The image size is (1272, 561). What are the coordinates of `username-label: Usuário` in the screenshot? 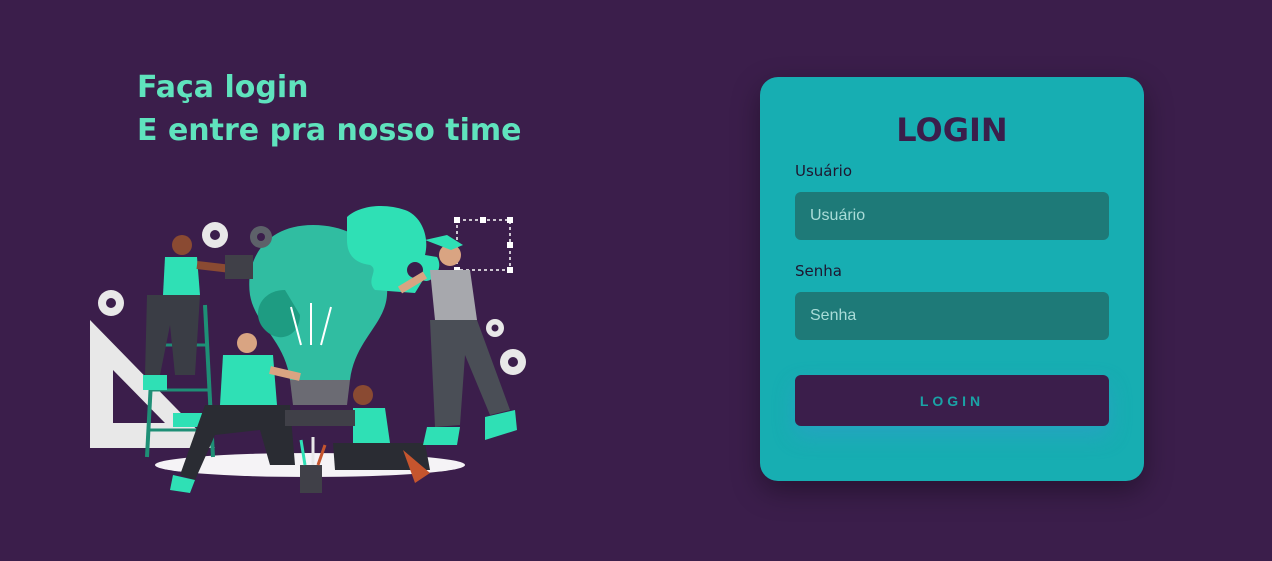 It's located at (824, 171).